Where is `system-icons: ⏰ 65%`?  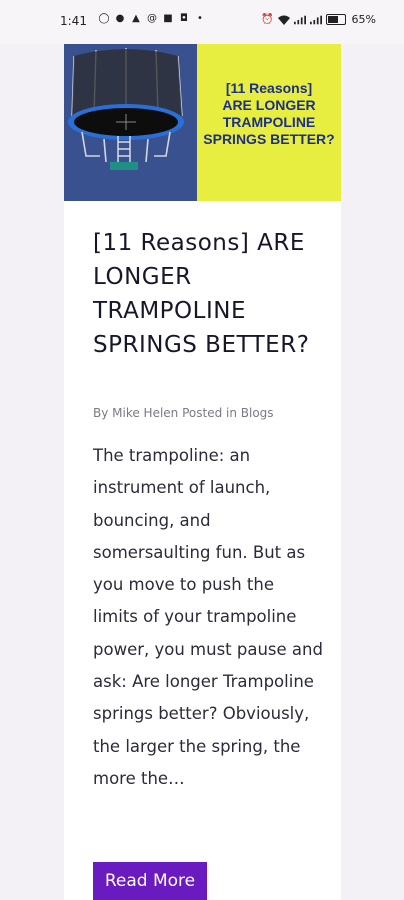 system-icons: ⏰ 65% is located at coordinates (318, 19).